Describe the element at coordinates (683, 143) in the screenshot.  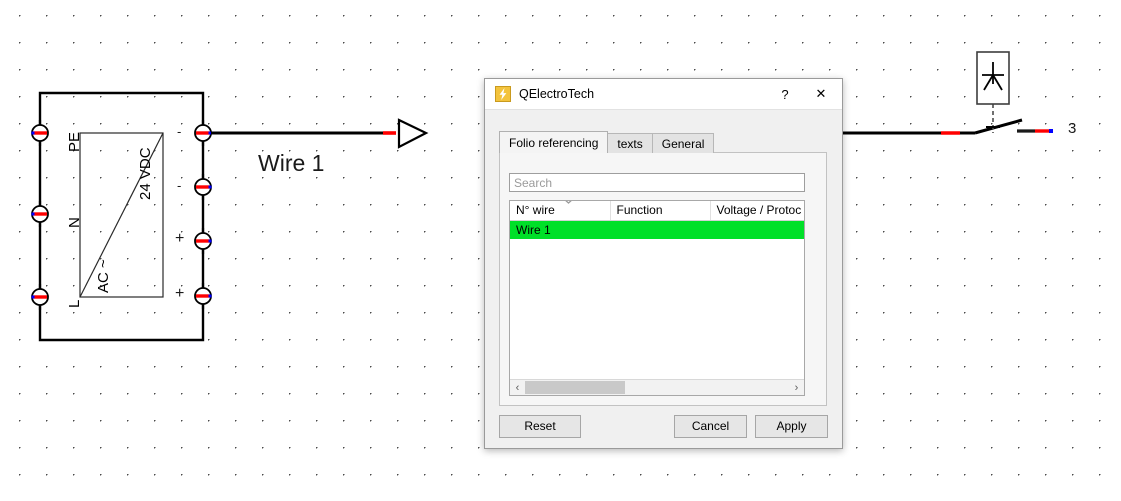
I see `tab-general: General` at that location.